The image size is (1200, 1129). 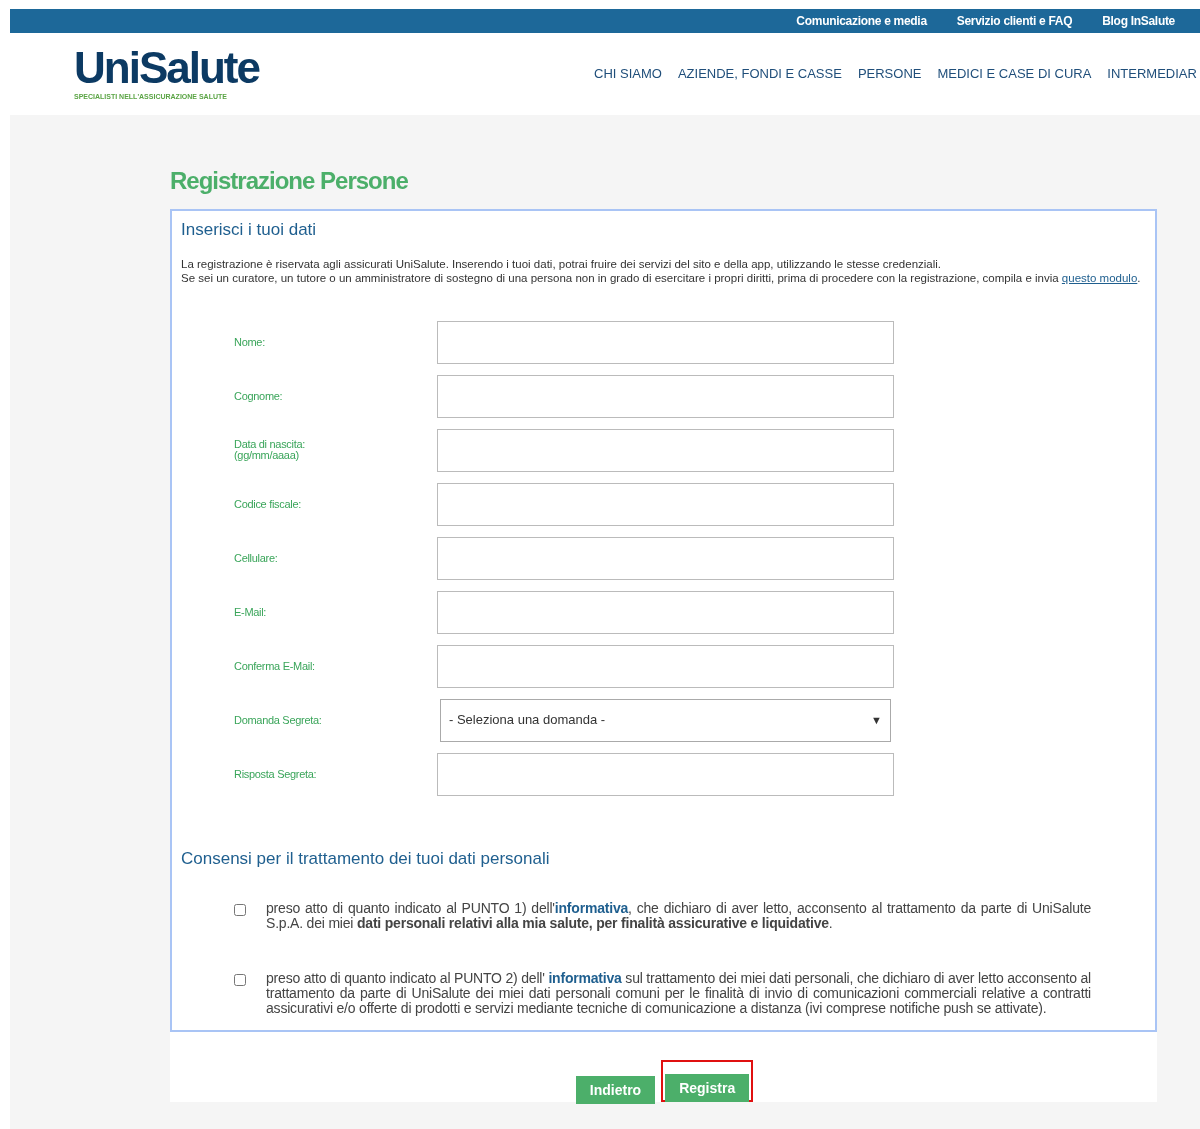 I want to click on field-label: Cellulare:, so click(x=256, y=558).